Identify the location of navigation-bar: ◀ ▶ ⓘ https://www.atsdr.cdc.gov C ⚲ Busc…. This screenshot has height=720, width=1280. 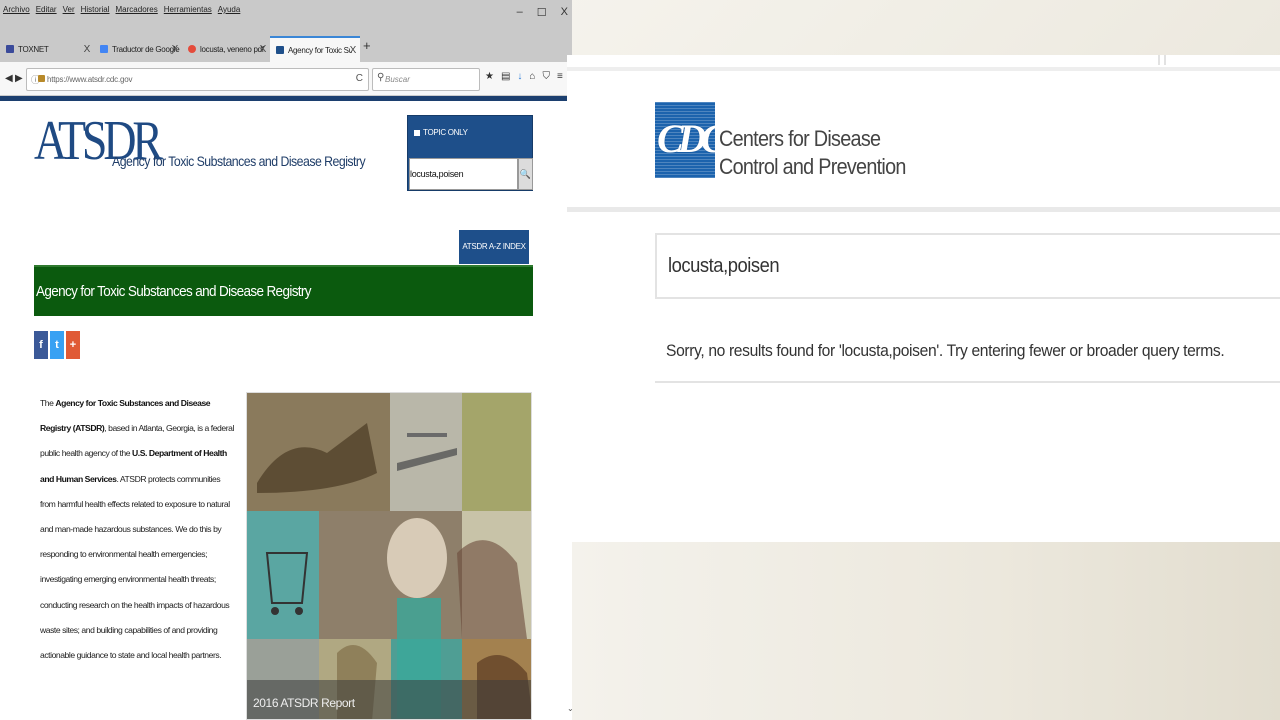
(286, 79).